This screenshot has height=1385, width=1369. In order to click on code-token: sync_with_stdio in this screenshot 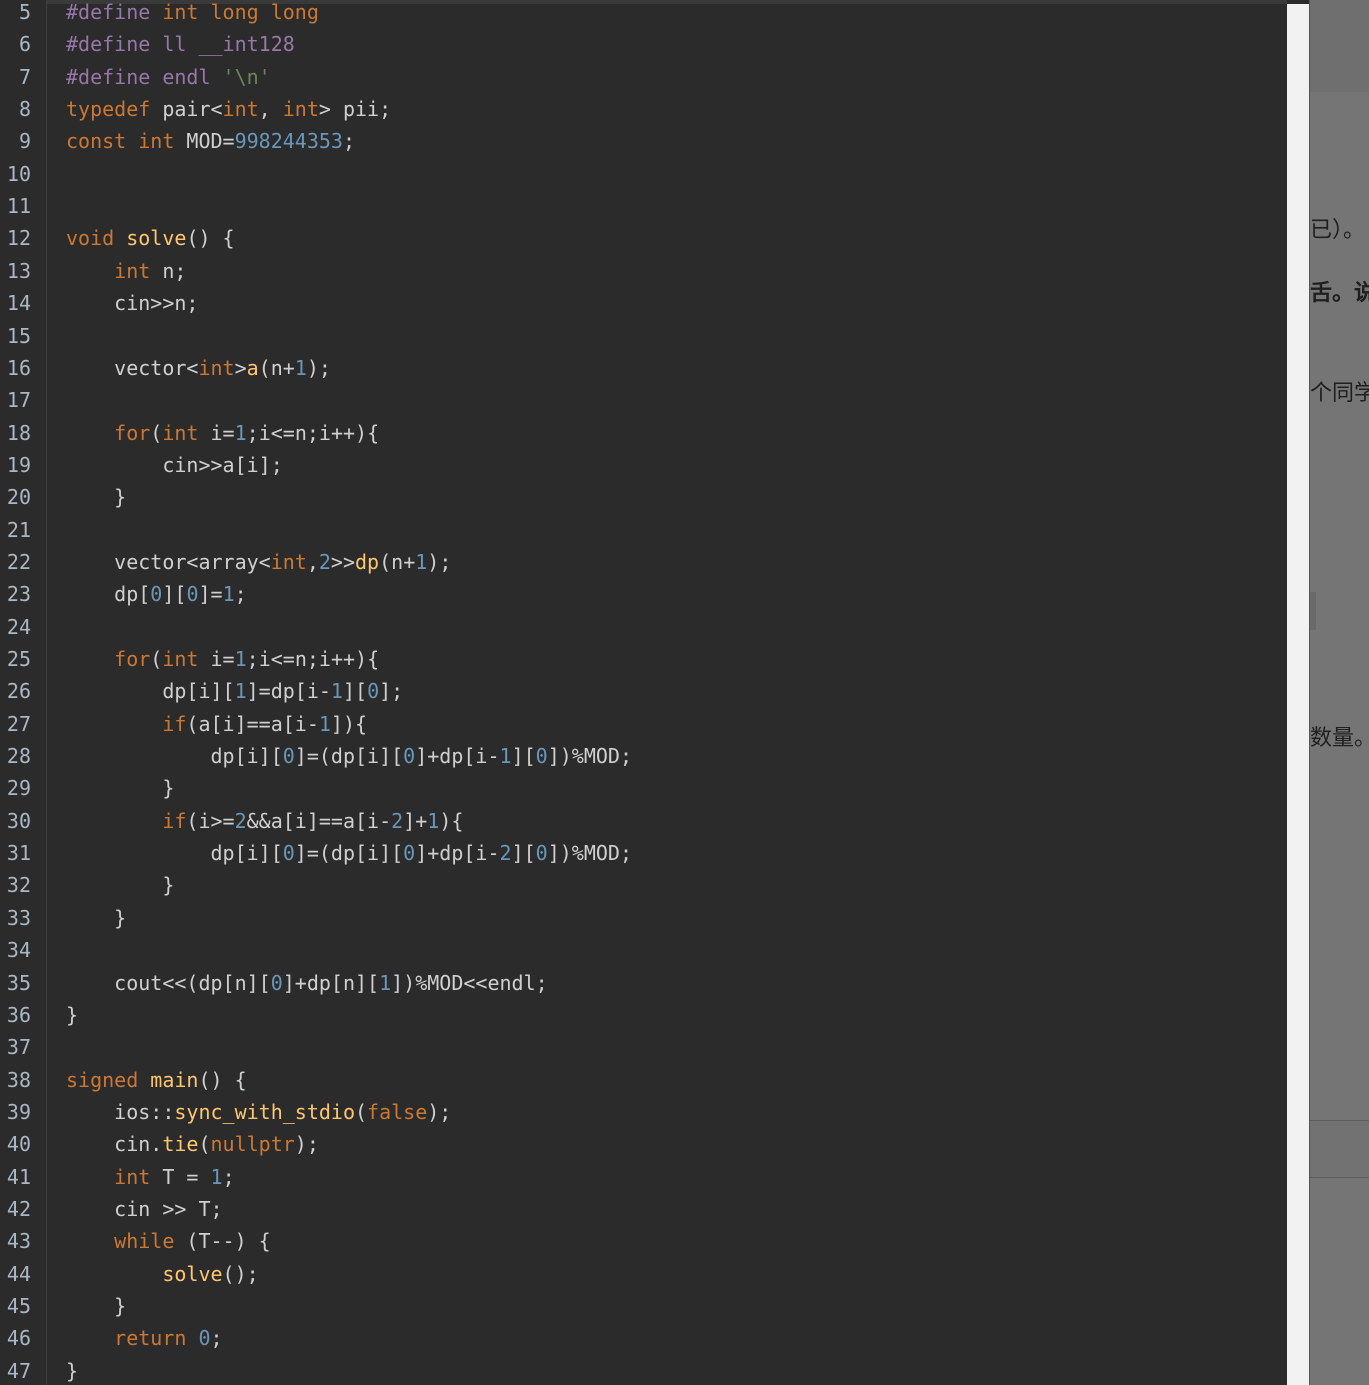, I will do `click(264, 1111)`.